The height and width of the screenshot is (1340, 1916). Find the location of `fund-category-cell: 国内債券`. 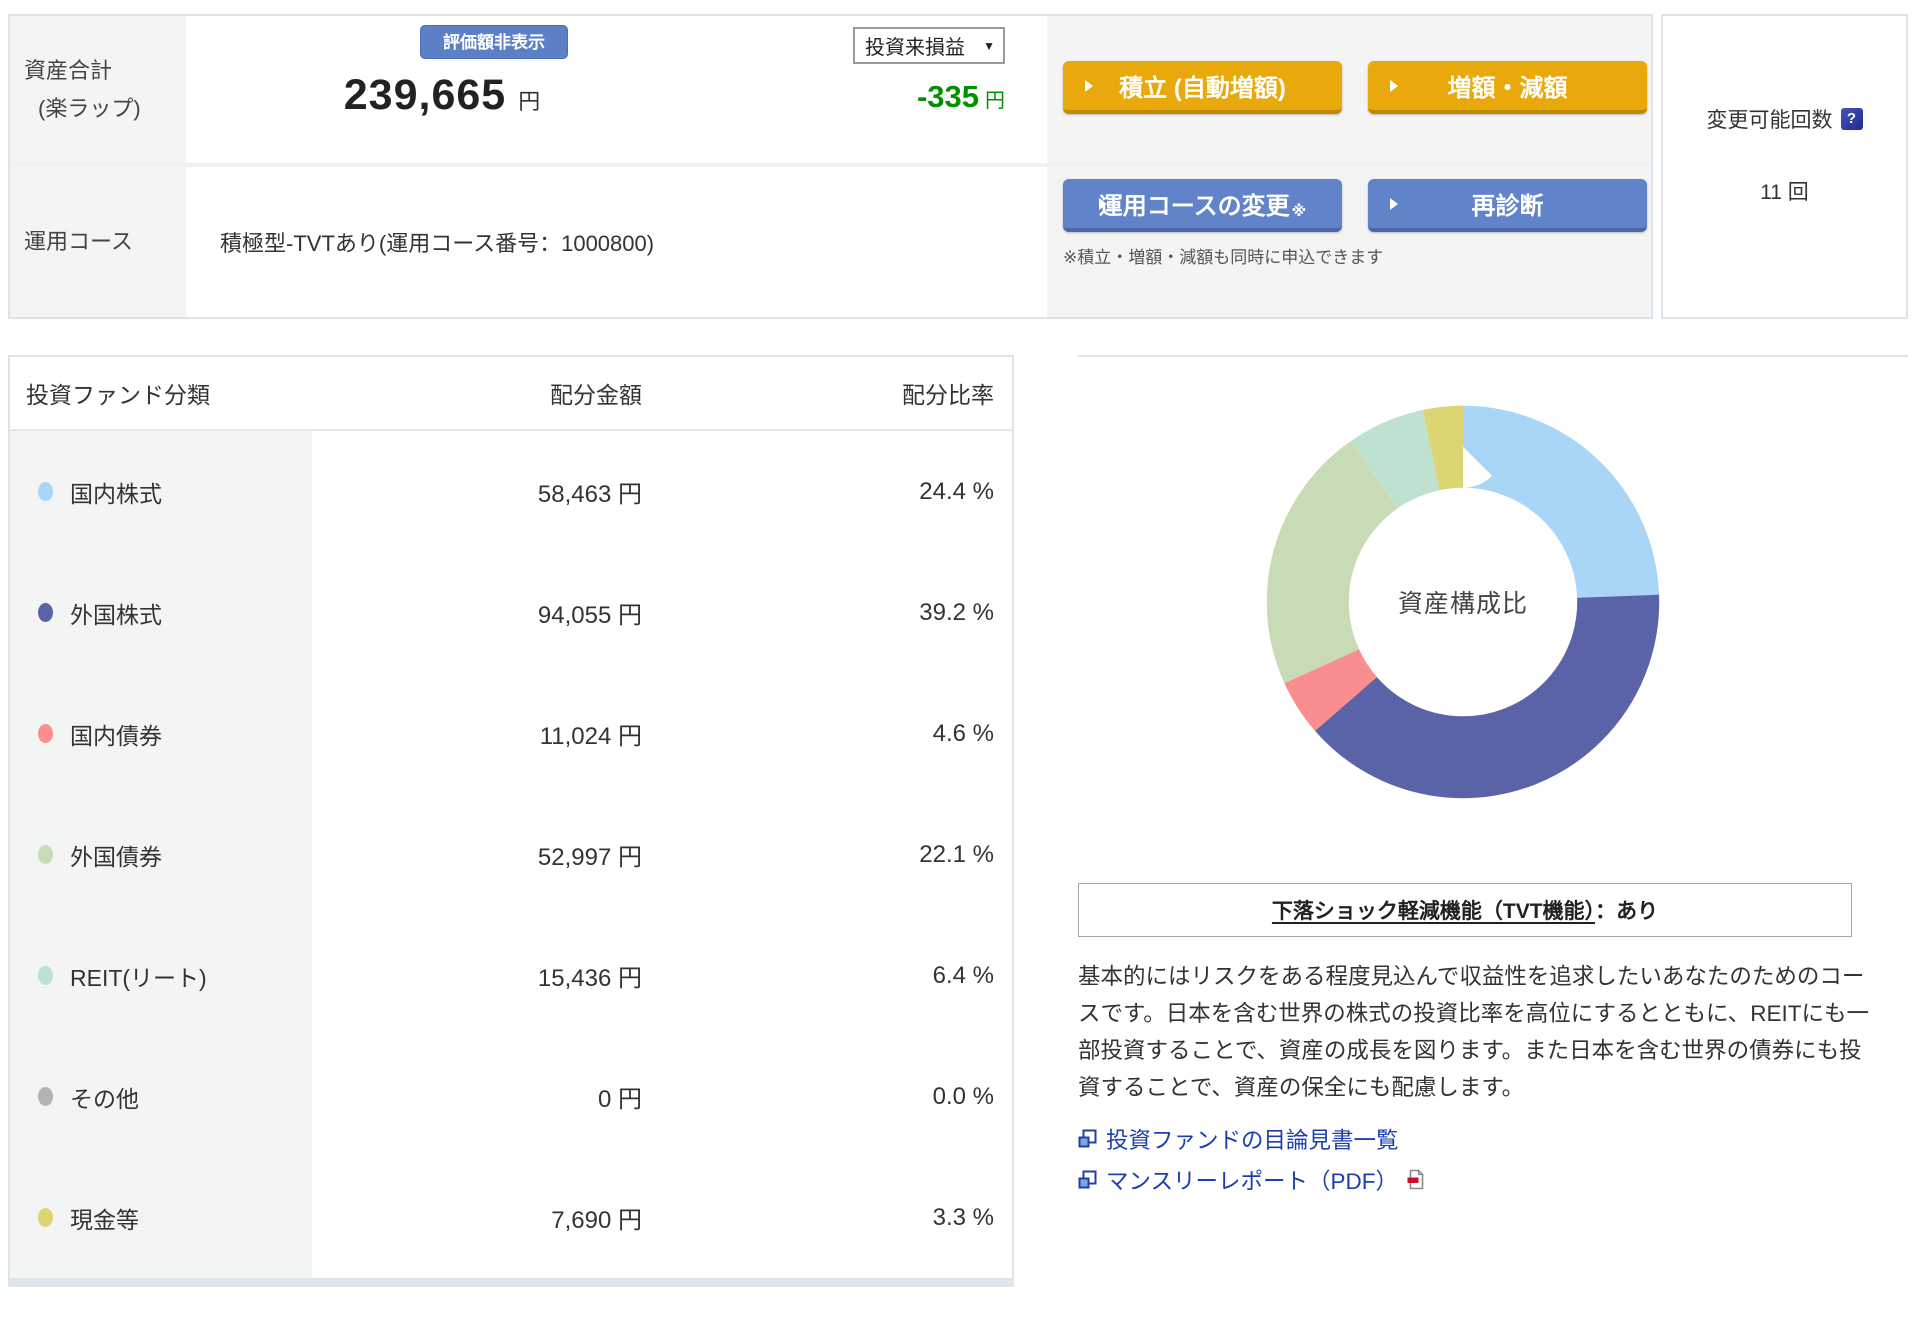

fund-category-cell: 国内債券 is located at coordinates (161, 733).